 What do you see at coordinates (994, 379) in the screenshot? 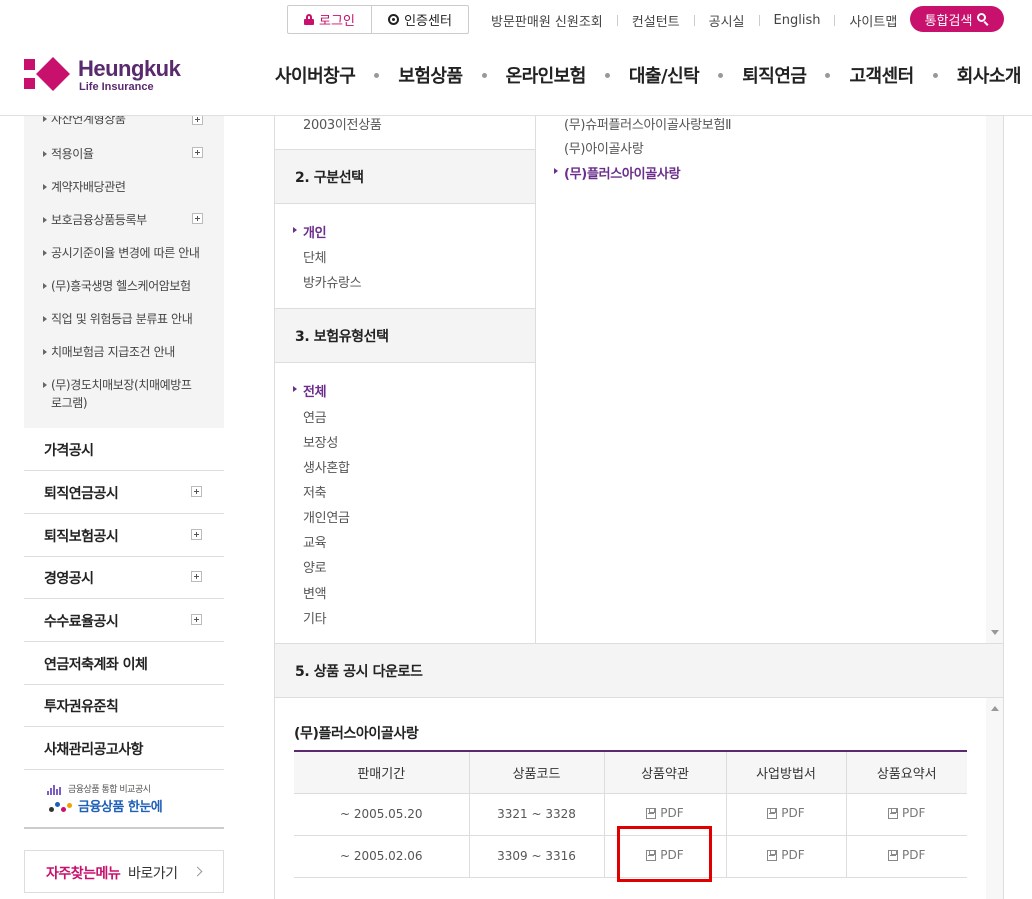
I see `product-list-scrollbar` at bounding box center [994, 379].